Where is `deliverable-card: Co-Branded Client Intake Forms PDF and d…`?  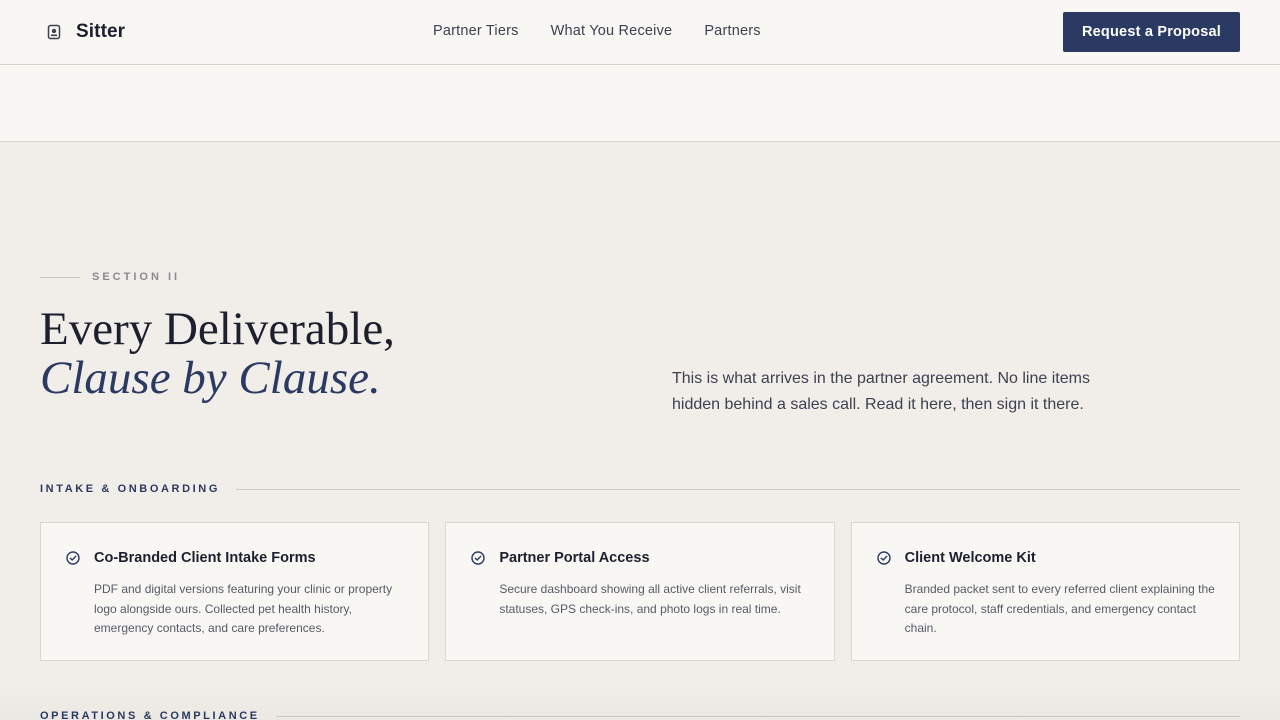
deliverable-card: Co-Branded Client Intake Forms PDF and d… is located at coordinates (235, 591).